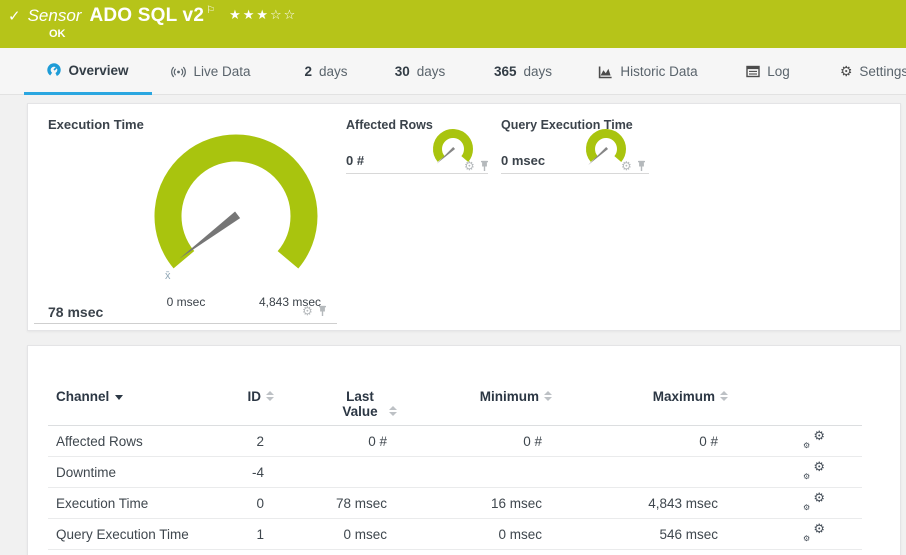 The width and height of the screenshot is (906, 555). What do you see at coordinates (753, 71) in the screenshot?
I see `log-list-icon` at bounding box center [753, 71].